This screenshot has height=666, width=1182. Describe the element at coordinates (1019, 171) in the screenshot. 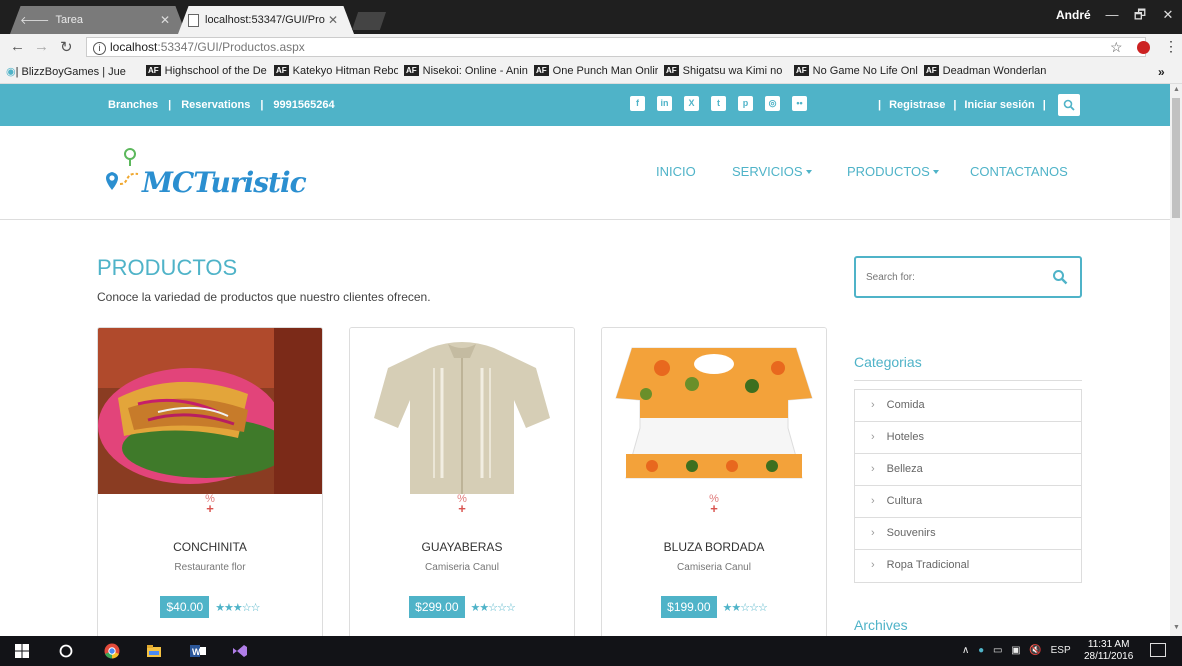

I see `nav-contactanos: CONTACTANOS` at that location.